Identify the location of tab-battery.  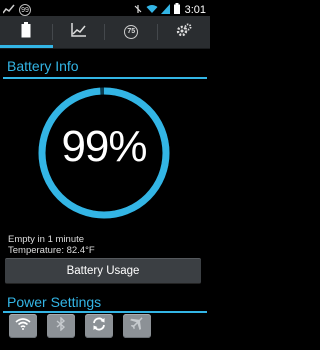
(26, 32).